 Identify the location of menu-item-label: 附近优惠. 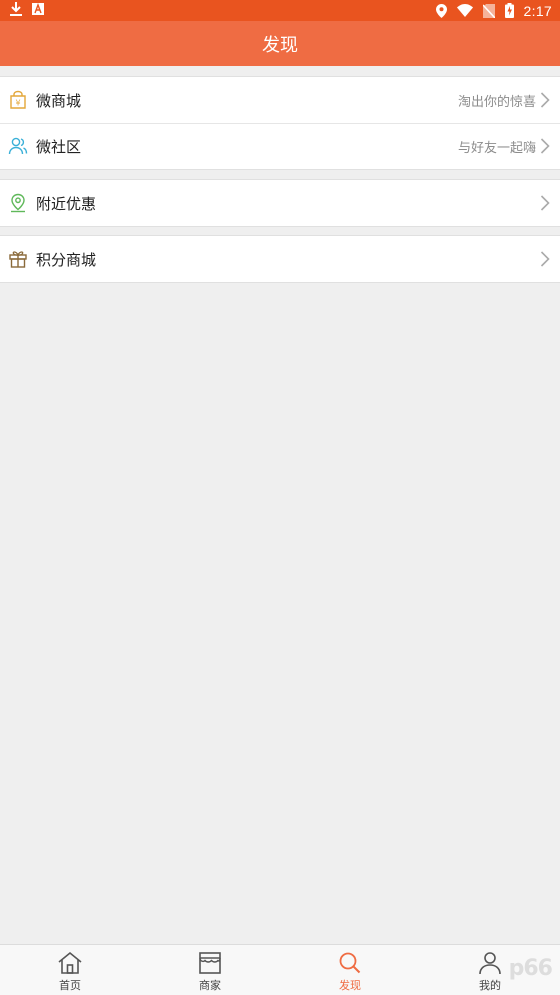
(66, 203).